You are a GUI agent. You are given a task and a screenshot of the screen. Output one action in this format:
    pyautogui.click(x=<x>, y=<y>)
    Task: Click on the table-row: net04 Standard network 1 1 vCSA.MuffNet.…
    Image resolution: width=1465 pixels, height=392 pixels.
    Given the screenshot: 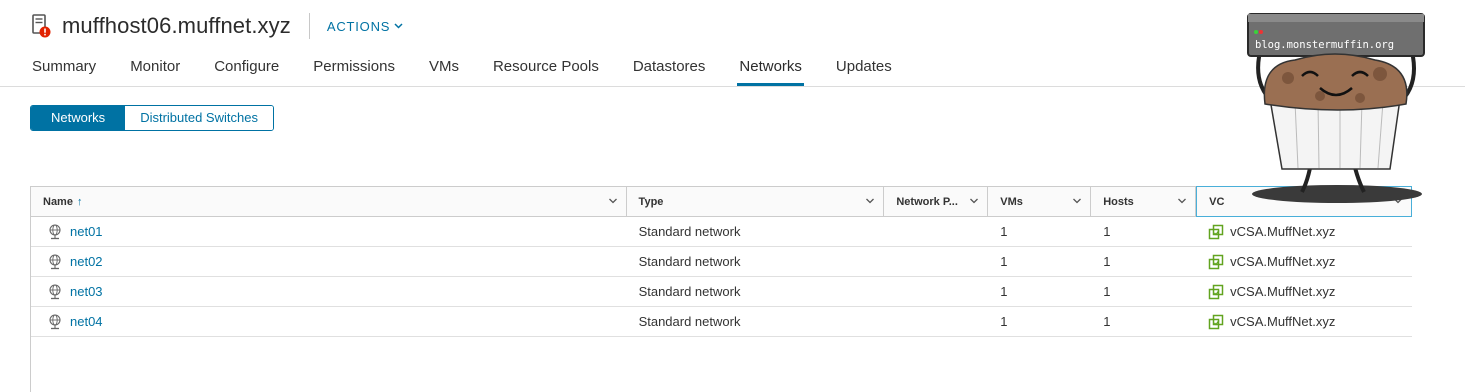 What is the action you would take?
    pyautogui.click(x=721, y=322)
    